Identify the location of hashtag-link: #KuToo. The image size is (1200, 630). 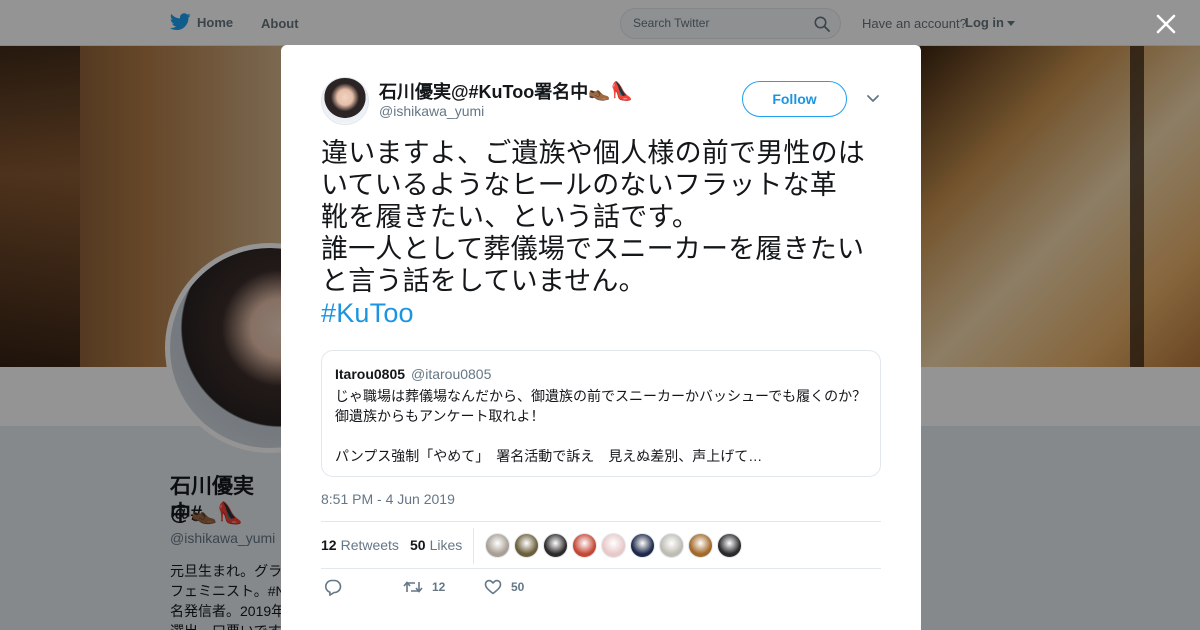
(604, 313).